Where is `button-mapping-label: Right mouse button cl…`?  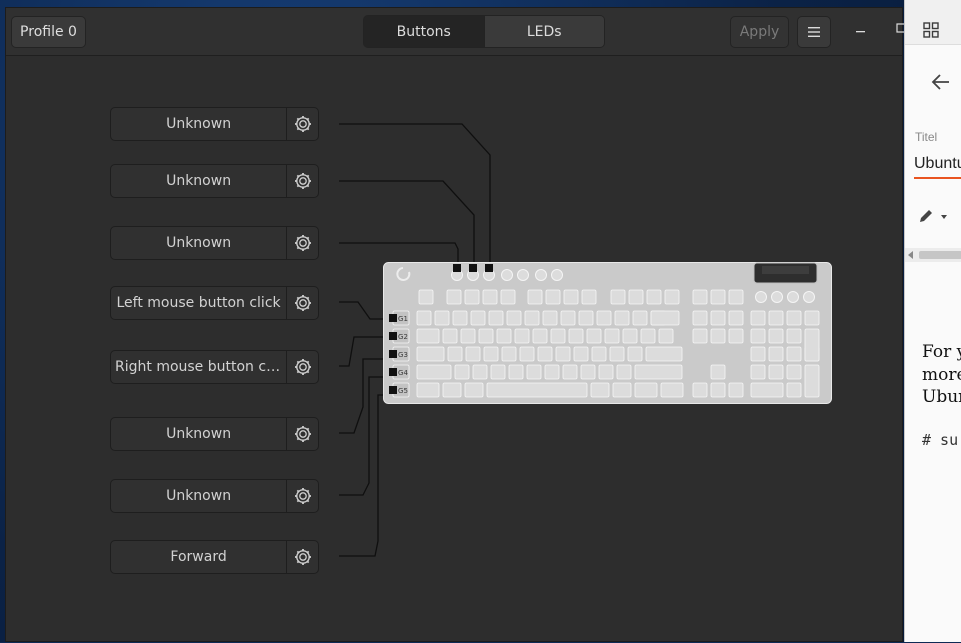
button-mapping-label: Right mouse button cl… is located at coordinates (198, 367).